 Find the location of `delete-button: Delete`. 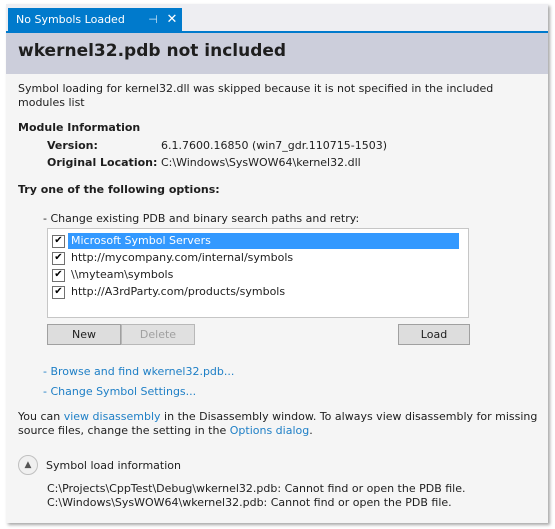

delete-button: Delete is located at coordinates (158, 334).